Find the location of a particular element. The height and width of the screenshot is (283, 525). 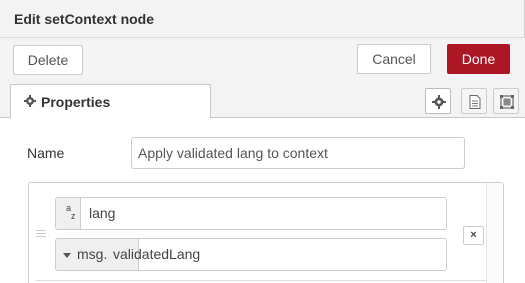

description-tab-button is located at coordinates (474, 101).